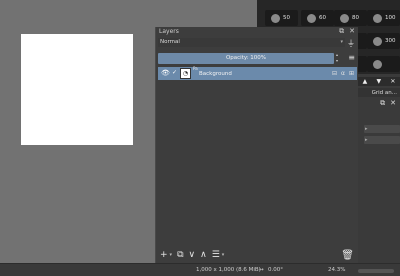 The width and height of the screenshot is (400, 276). What do you see at coordinates (169, 31) in the screenshot?
I see `panel-title: Layers` at bounding box center [169, 31].